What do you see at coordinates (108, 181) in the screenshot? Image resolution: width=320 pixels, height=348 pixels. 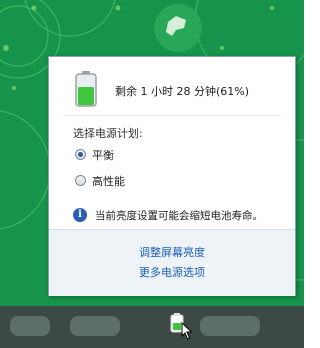 I see `plan-label-high-performance: 高性能` at bounding box center [108, 181].